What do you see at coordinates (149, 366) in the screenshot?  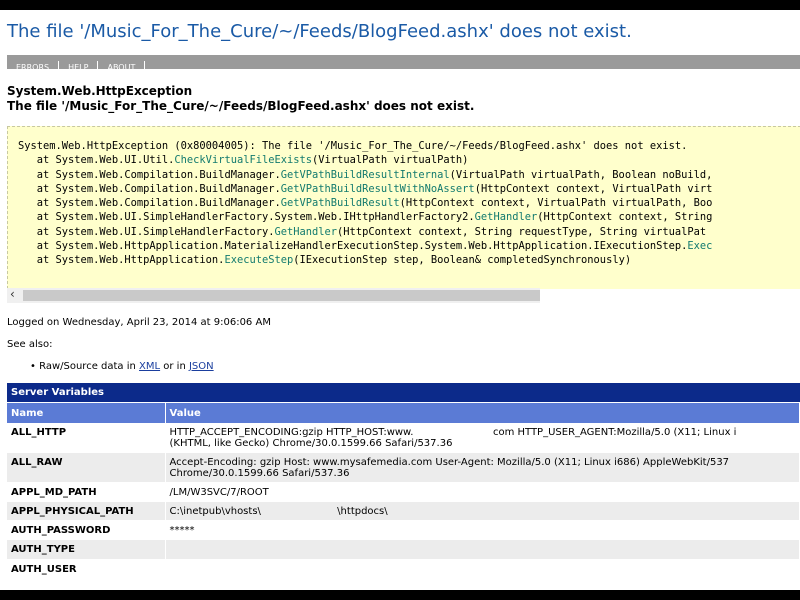 I see `xml-link: XML` at bounding box center [149, 366].